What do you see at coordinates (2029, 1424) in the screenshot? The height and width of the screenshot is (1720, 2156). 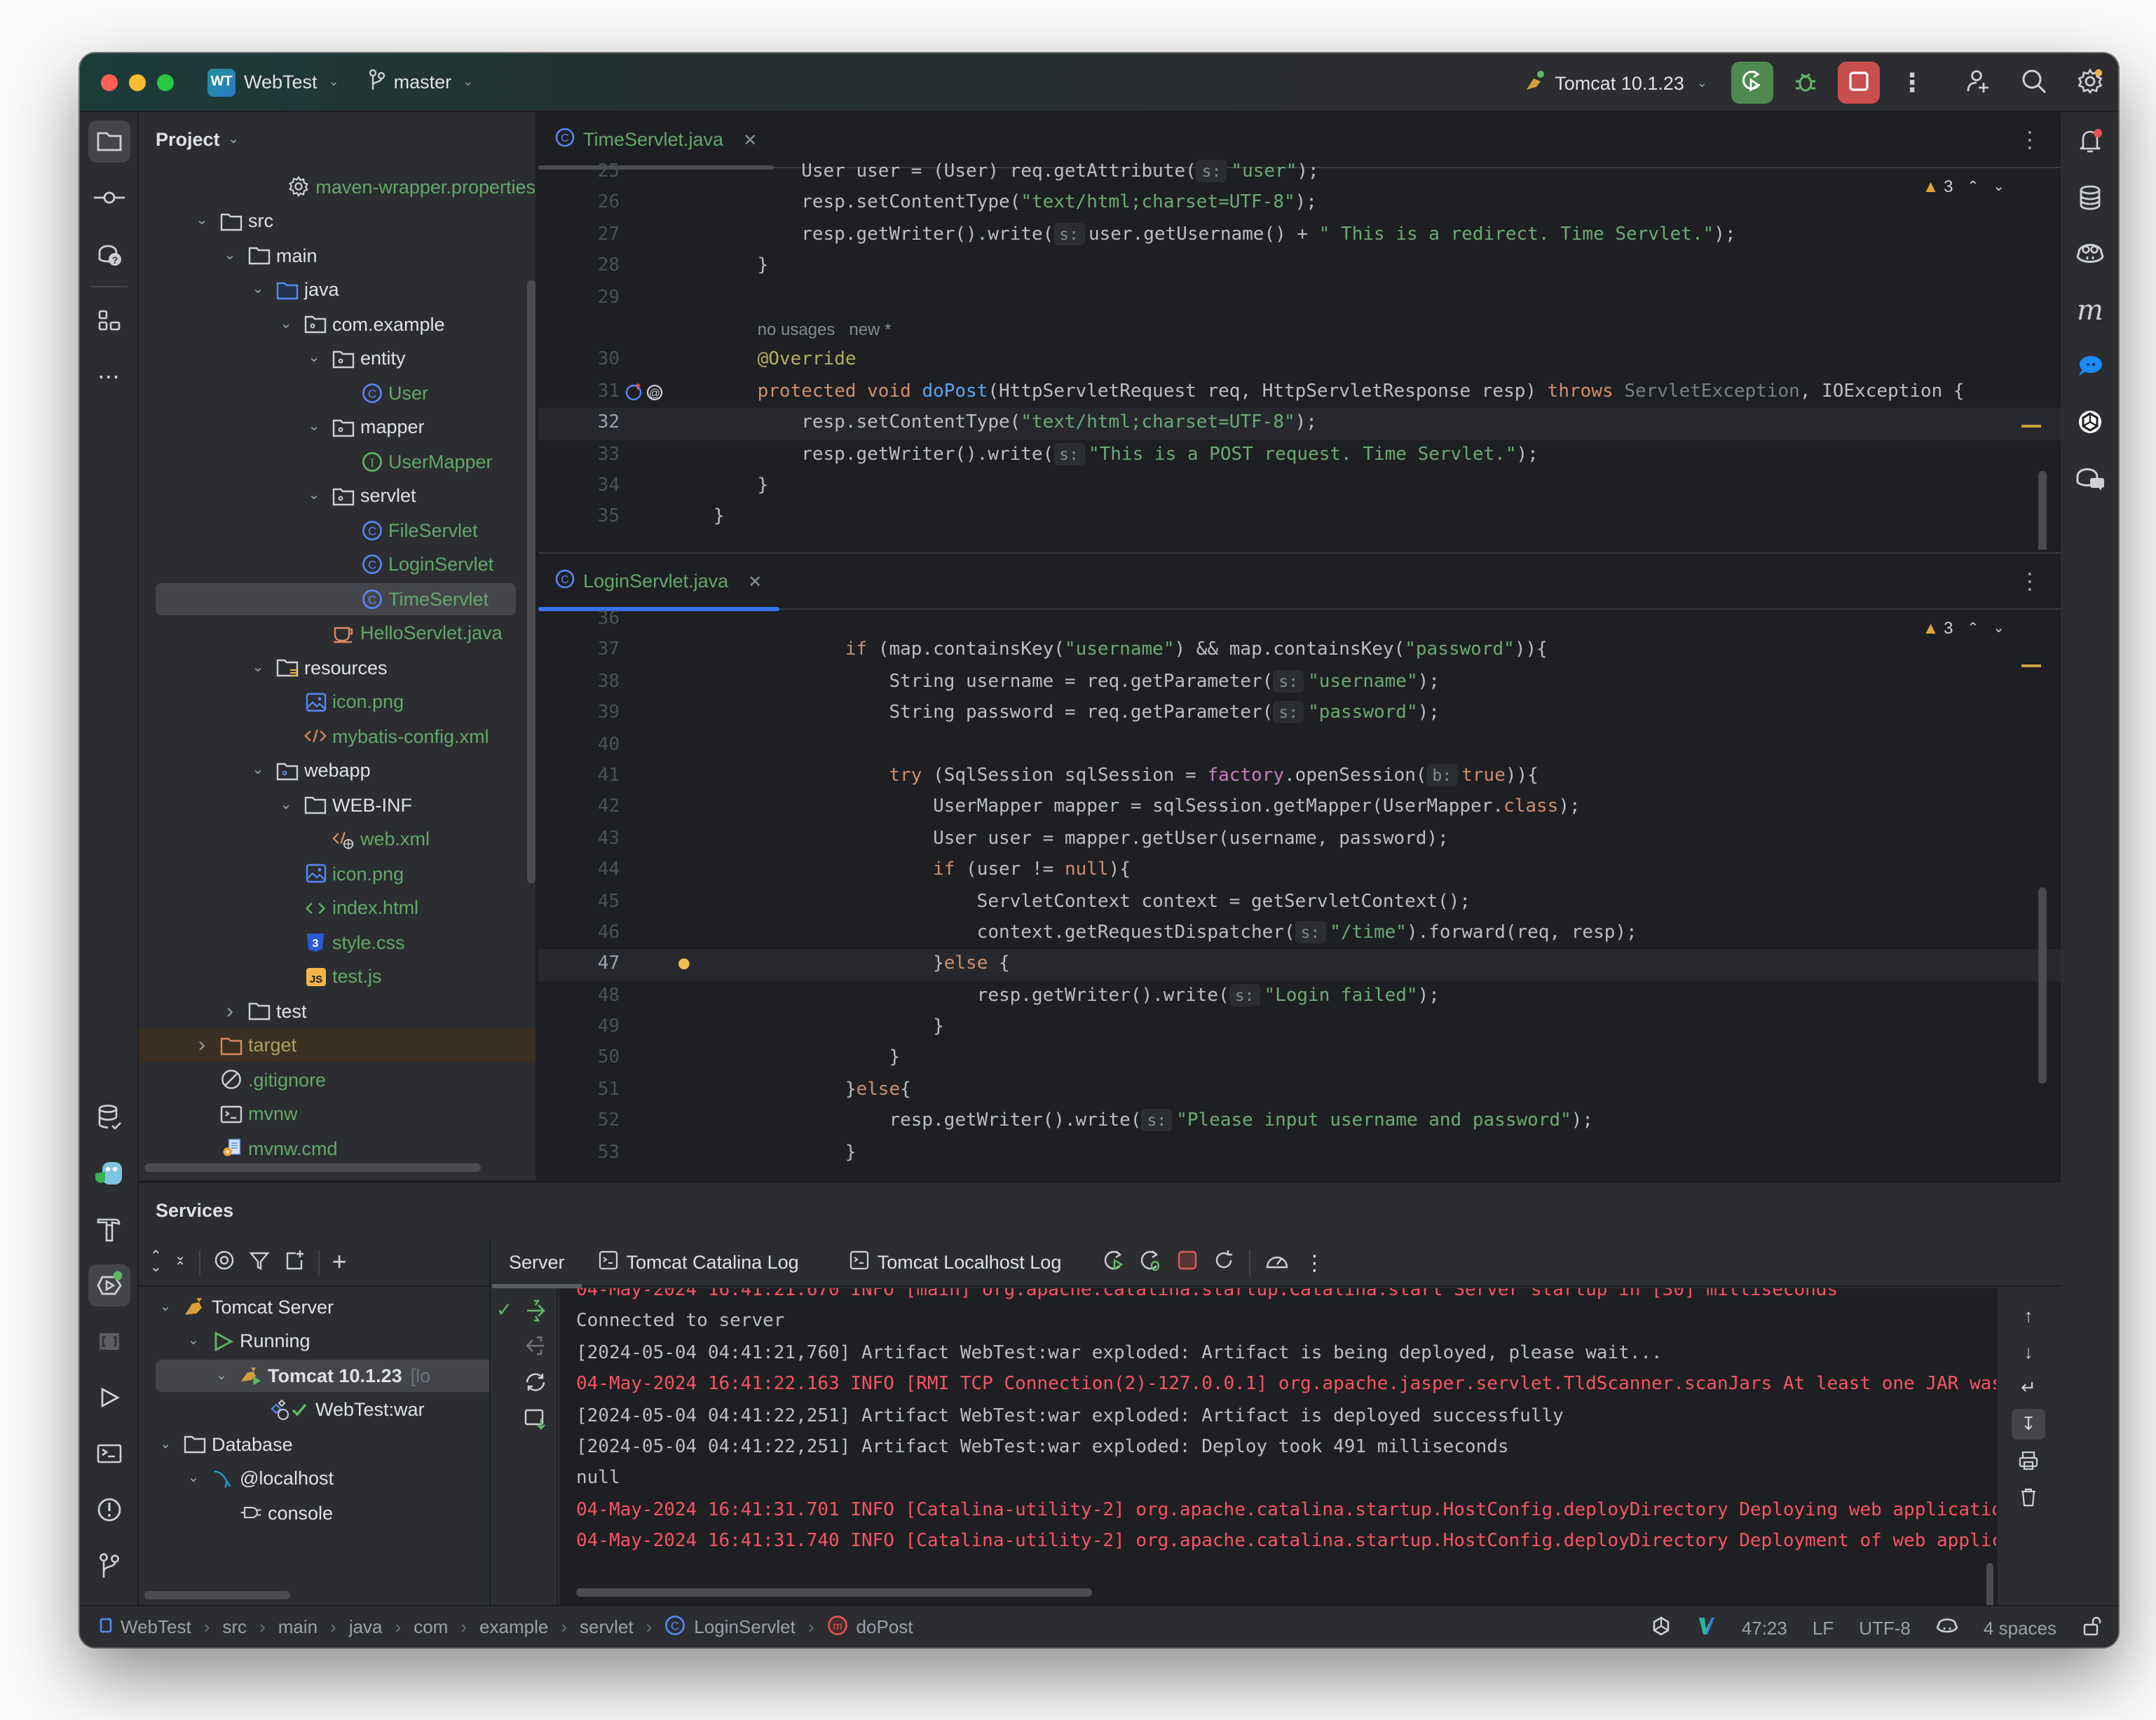 I see `scroll-to-end-button: ↧` at bounding box center [2029, 1424].